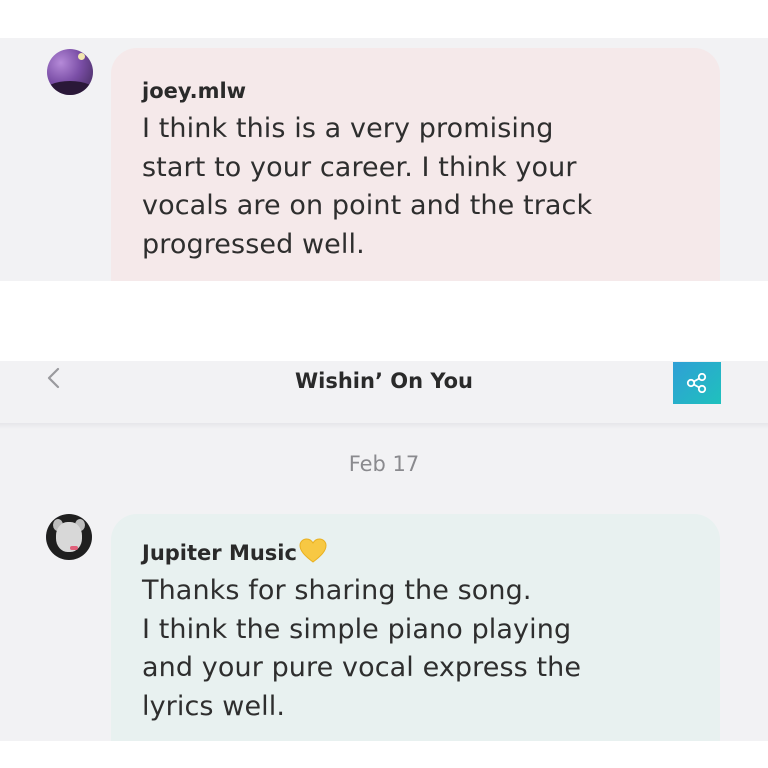  I want to click on yellow-heart-icon, so click(313, 550).